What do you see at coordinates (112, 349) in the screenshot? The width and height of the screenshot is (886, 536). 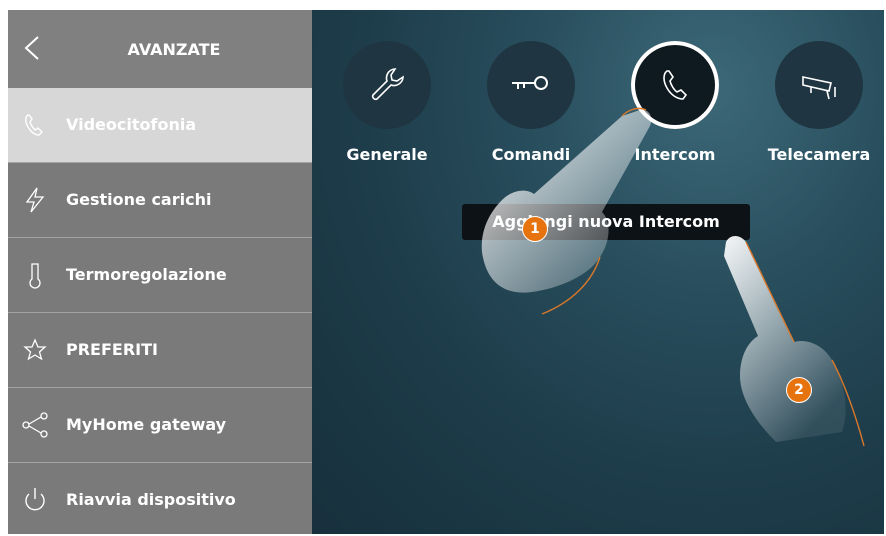 I see `sidebar-item-label: PREFERITI` at bounding box center [112, 349].